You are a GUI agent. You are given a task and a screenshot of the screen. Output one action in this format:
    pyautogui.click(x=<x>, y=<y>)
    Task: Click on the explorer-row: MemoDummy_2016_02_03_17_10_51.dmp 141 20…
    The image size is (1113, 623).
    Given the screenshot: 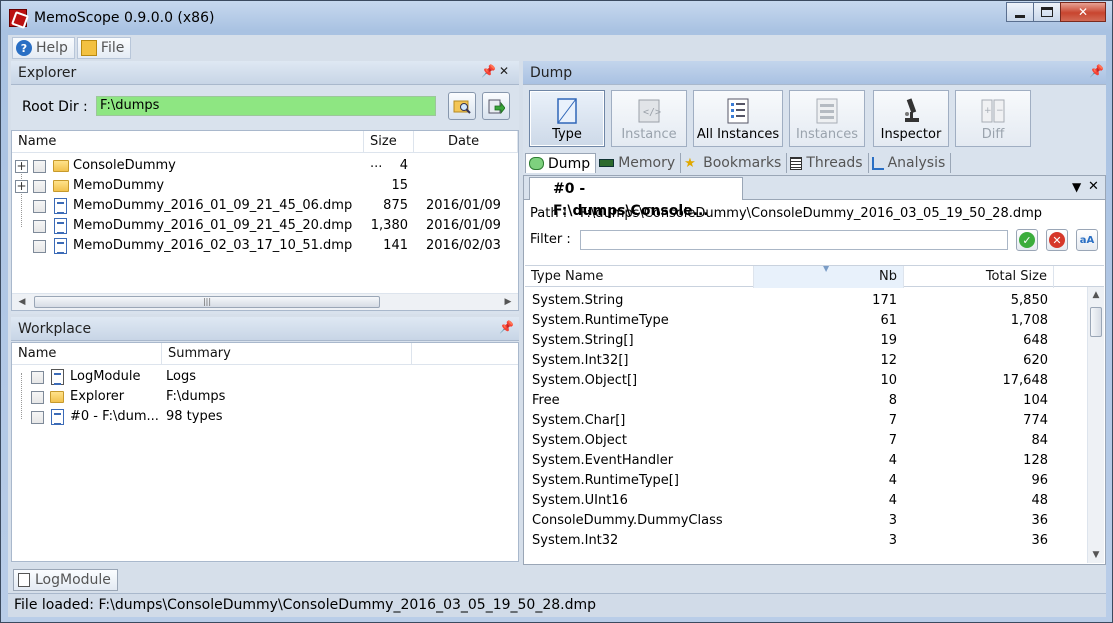 What is the action you would take?
    pyautogui.click(x=265, y=246)
    